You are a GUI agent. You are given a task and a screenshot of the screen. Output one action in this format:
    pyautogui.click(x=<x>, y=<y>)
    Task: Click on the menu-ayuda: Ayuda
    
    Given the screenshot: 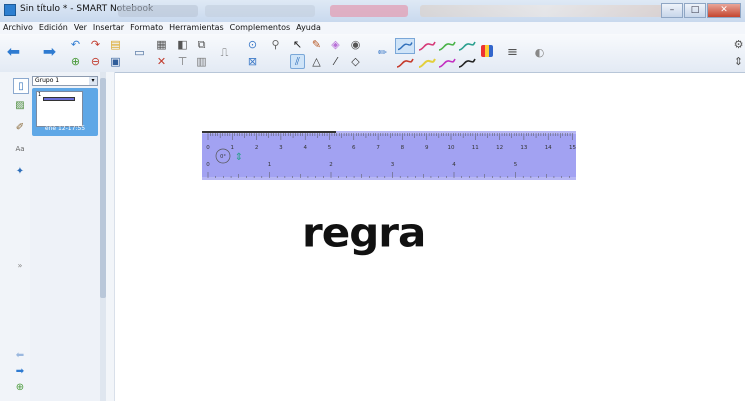 What is the action you would take?
    pyautogui.click(x=308, y=28)
    